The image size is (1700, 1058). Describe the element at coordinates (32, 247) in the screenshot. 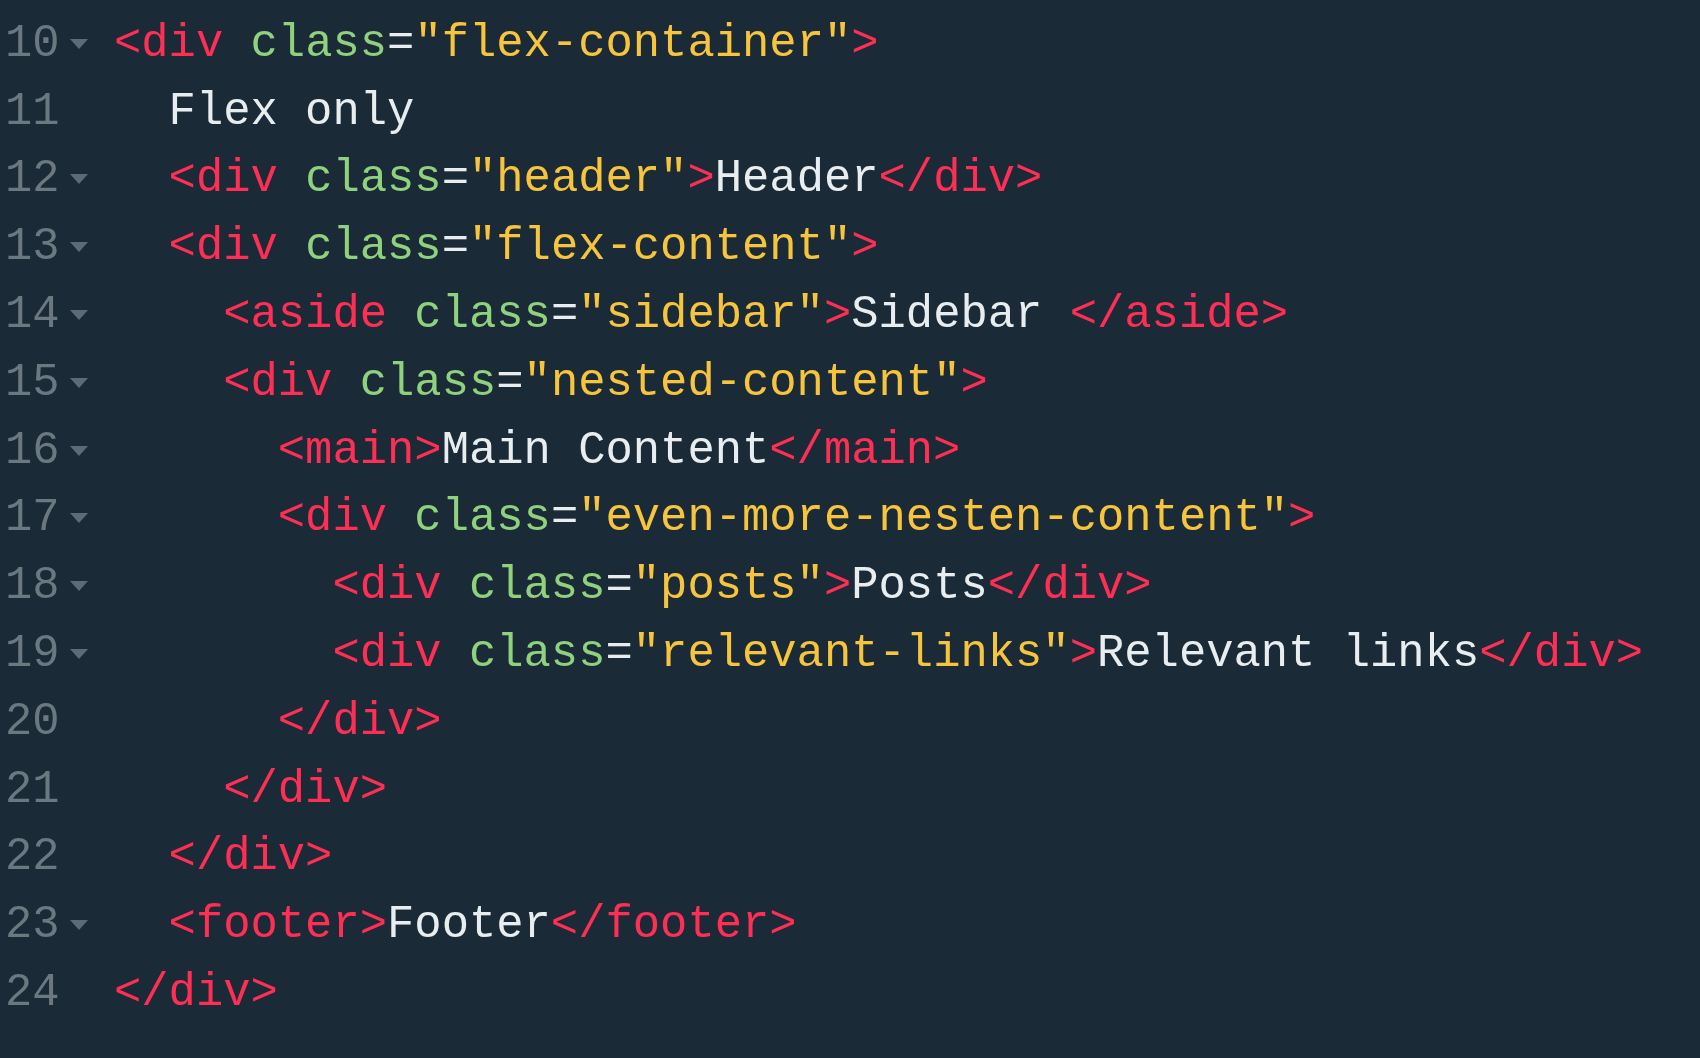

I see `line-number: 13` at that location.